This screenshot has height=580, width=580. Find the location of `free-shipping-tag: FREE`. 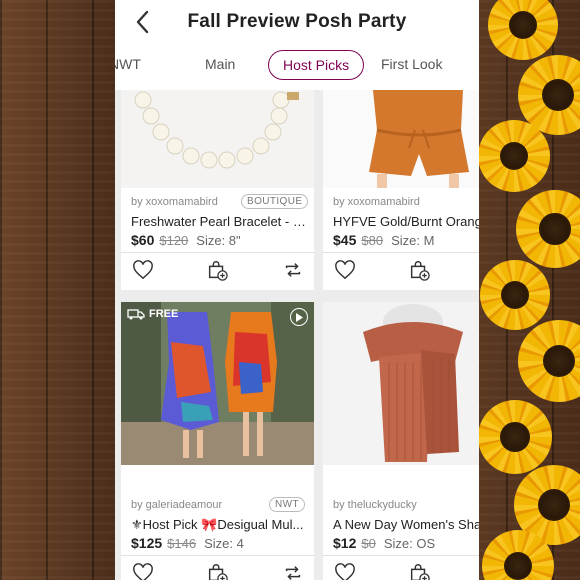

free-shipping-tag: FREE is located at coordinates (152, 314).